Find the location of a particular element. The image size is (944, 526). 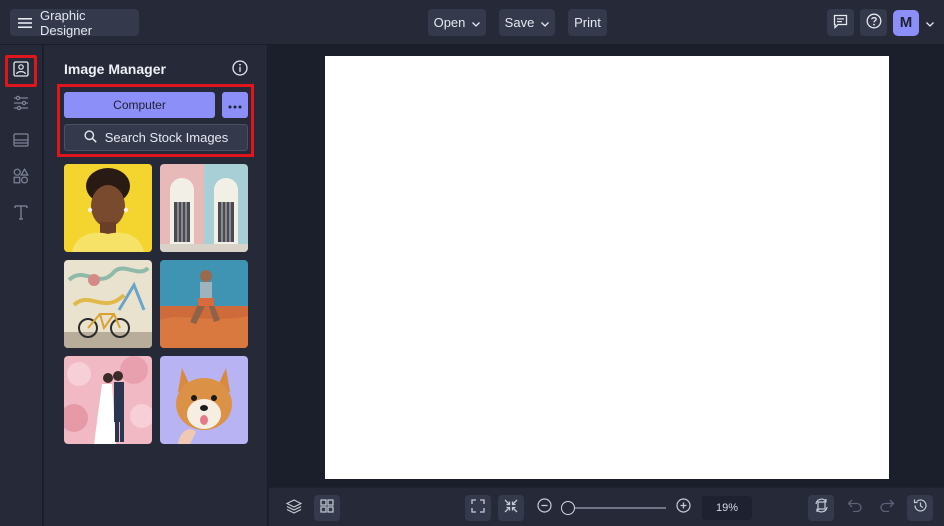

rail-item-adjust is located at coordinates (21, 105).